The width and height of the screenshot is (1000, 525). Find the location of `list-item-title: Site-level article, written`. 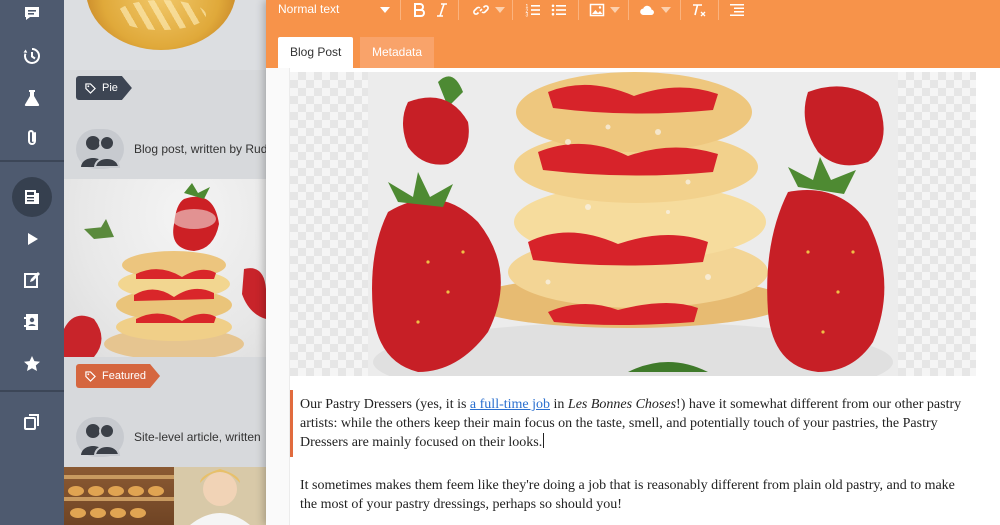

list-item-title: Site-level article, written is located at coordinates (197, 437).